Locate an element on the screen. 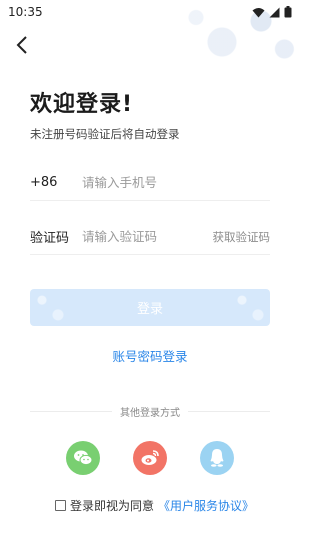  phone-input is located at coordinates (176, 182).